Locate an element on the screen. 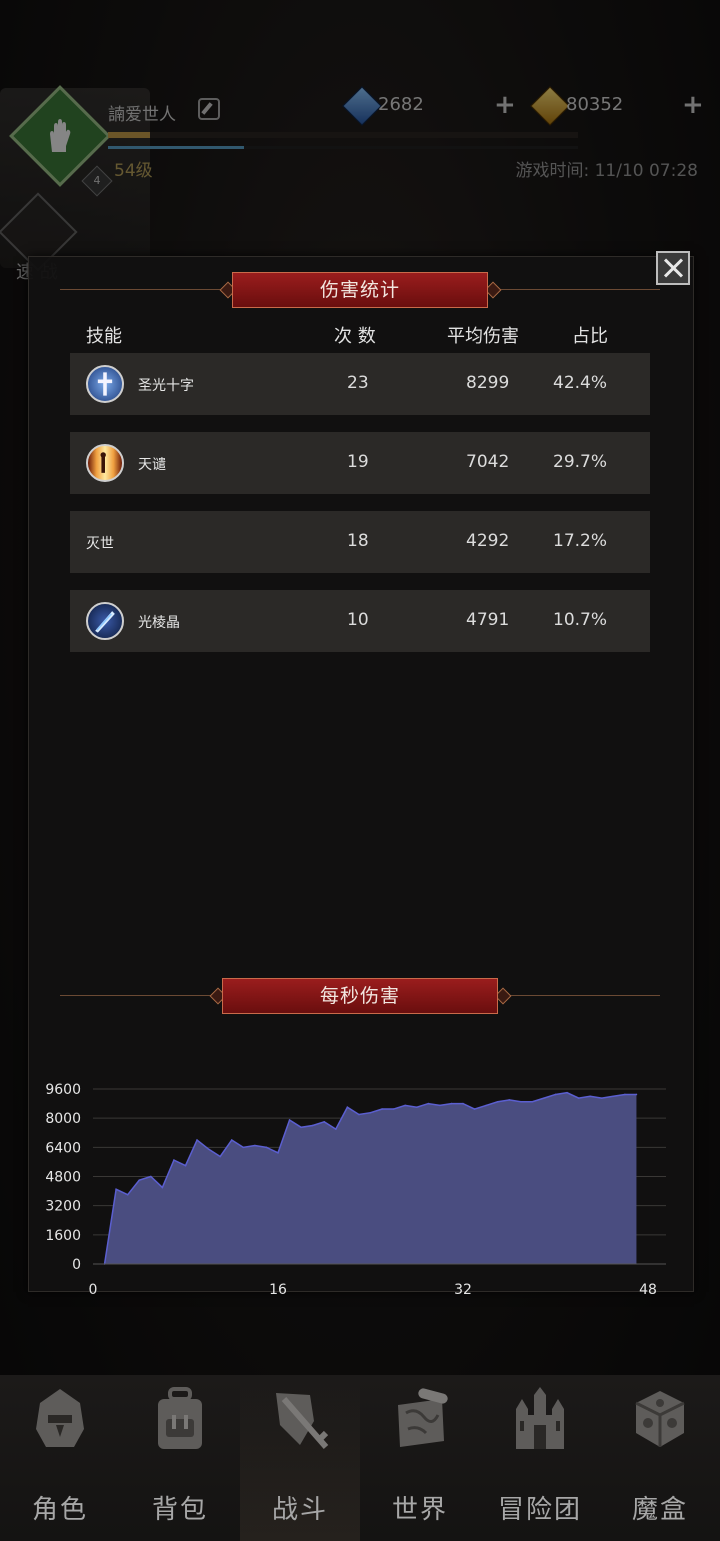 The height and width of the screenshot is (1541, 720). skill-count: 10 is located at coordinates (358, 620).